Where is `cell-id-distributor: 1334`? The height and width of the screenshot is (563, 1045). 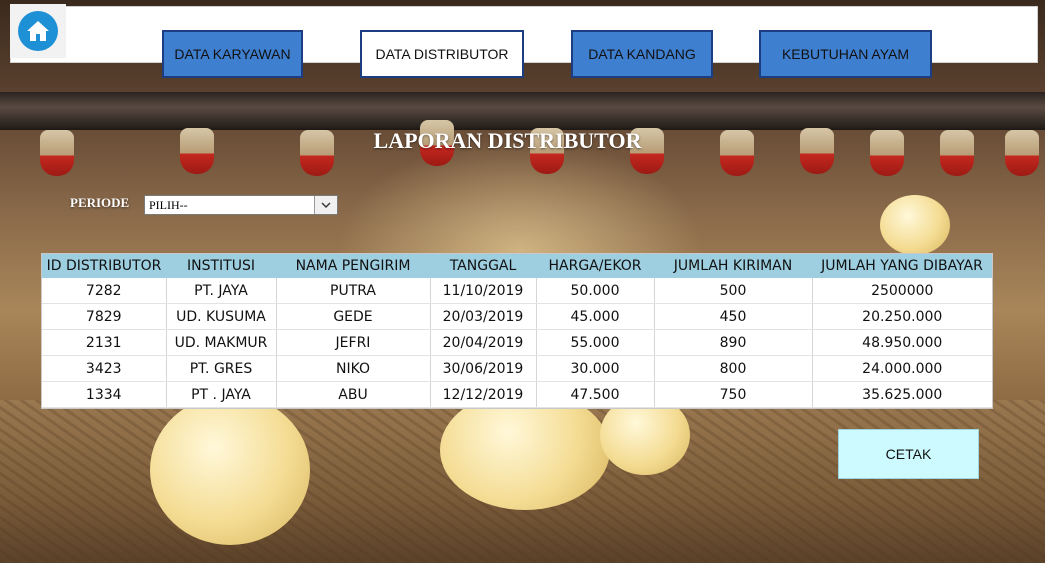 cell-id-distributor: 1334 is located at coordinates (104, 394).